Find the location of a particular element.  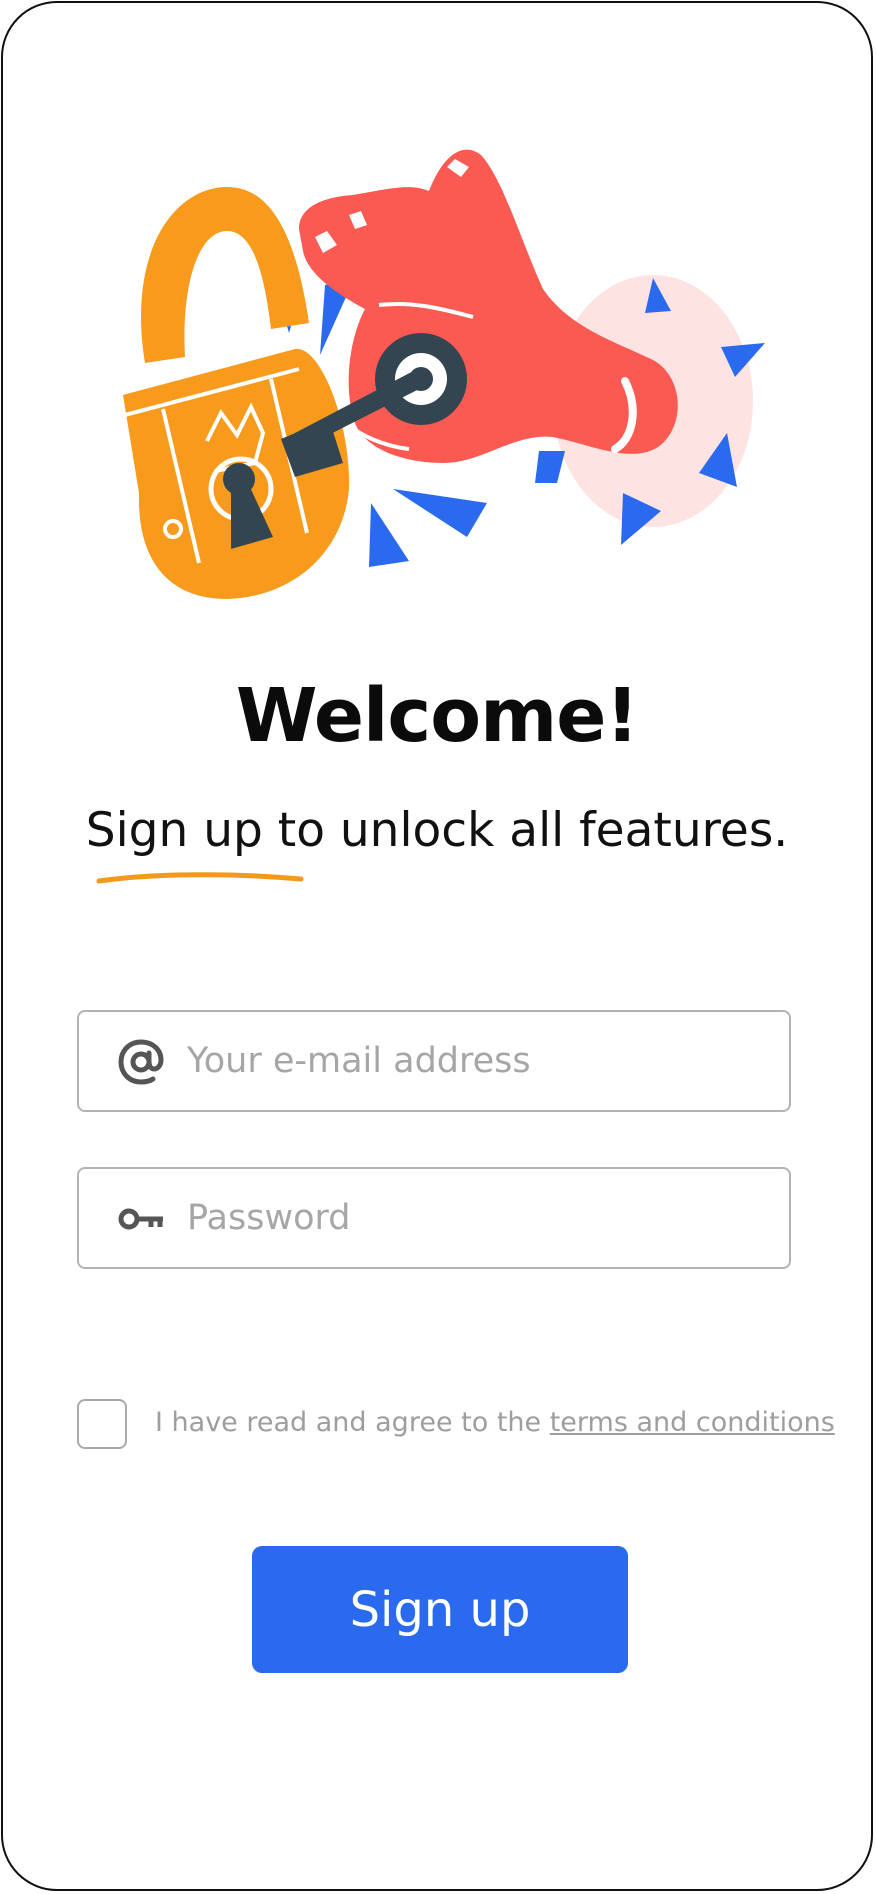

email-field is located at coordinates (434, 1061).